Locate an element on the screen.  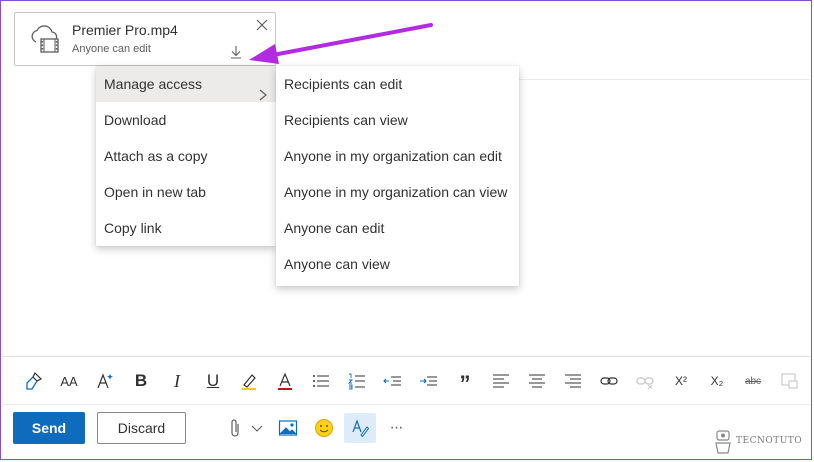
italic-glyph: I is located at coordinates (177, 380).